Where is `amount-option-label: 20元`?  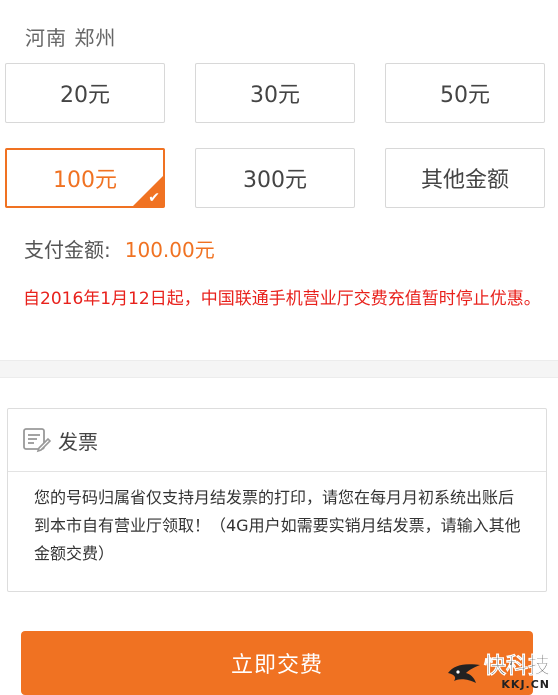 amount-option-label: 20元 is located at coordinates (85, 95).